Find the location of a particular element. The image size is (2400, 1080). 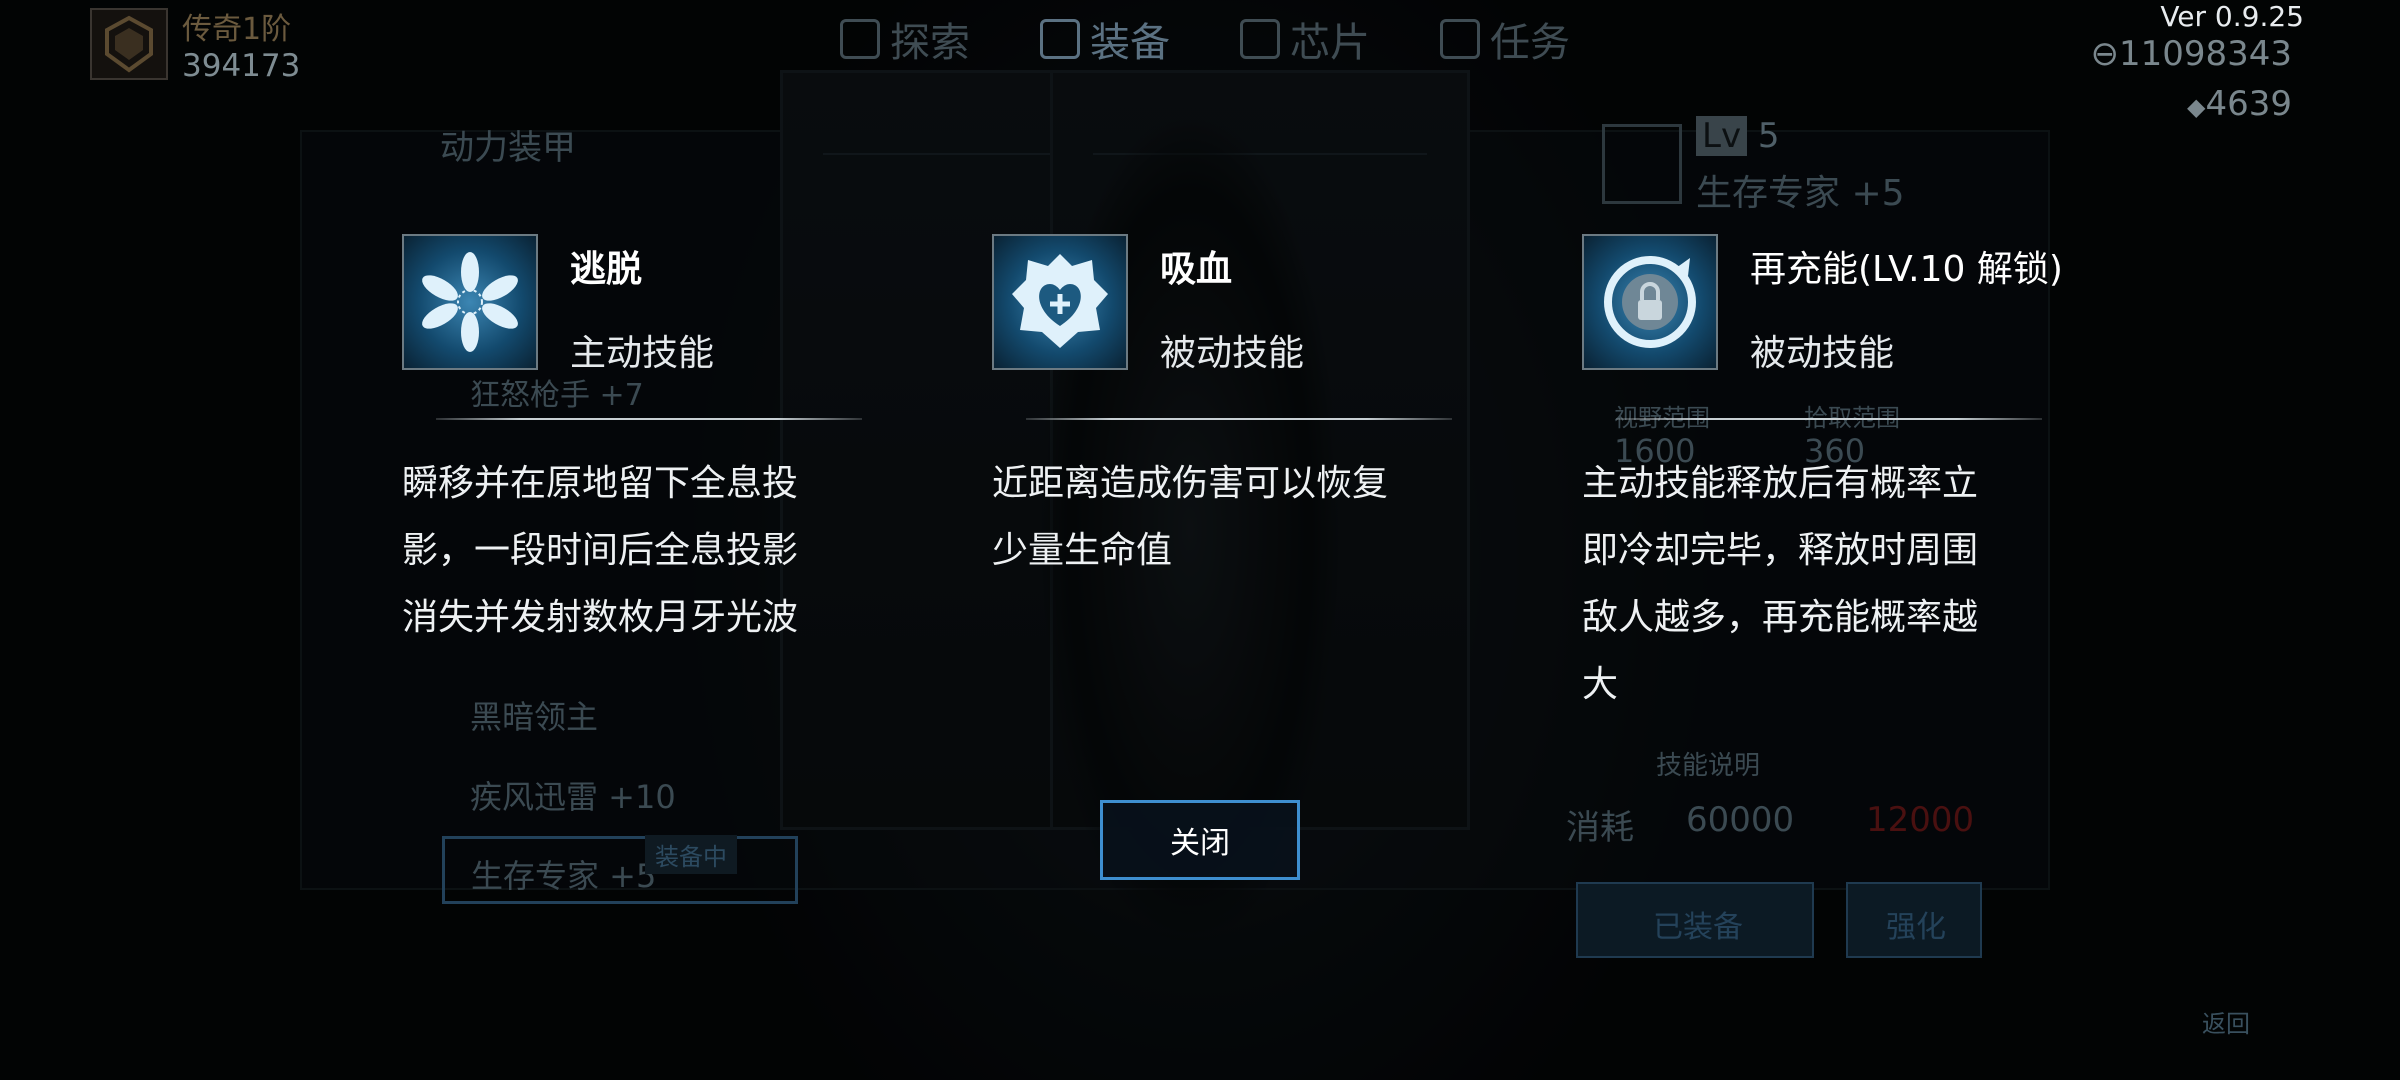

equipped-button: 已装备 is located at coordinates (1695, 920).